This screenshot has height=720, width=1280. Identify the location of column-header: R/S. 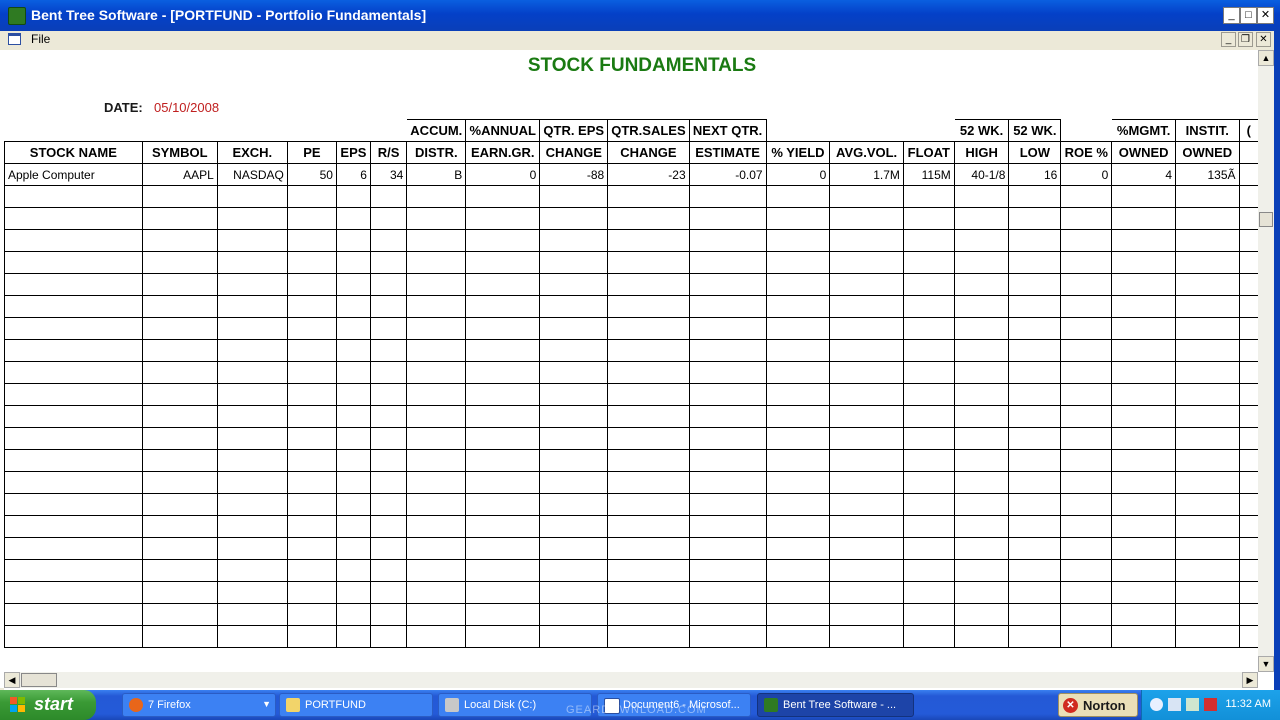
(388, 152).